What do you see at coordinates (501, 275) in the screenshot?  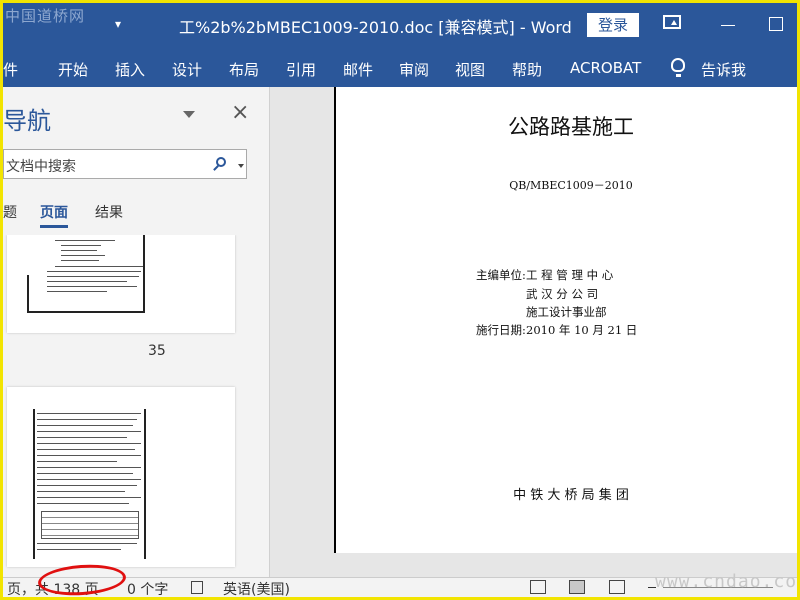 I see `editor-label: 主编单位:` at bounding box center [501, 275].